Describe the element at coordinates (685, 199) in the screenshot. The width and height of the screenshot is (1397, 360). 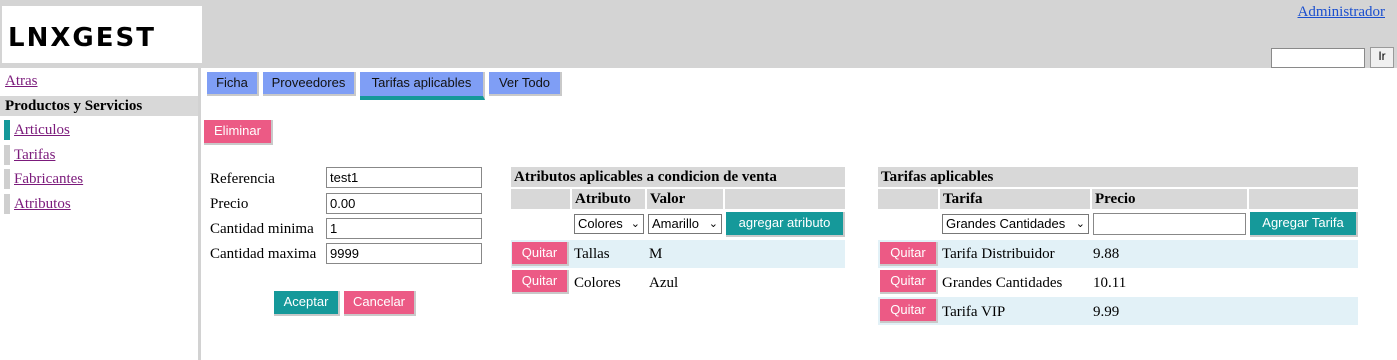
I see `attributes-col-value: Valor` at that location.